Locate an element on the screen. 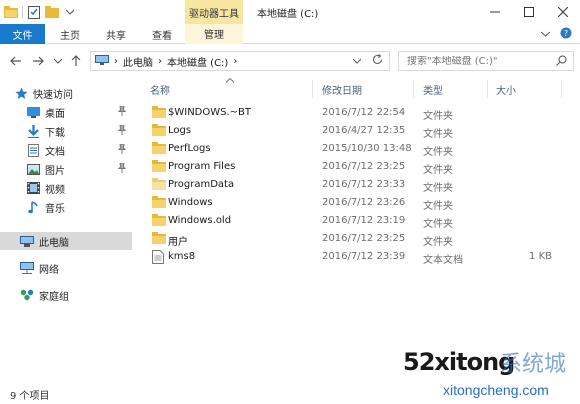  file-name: $WINDOWS.~BT is located at coordinates (210, 112).